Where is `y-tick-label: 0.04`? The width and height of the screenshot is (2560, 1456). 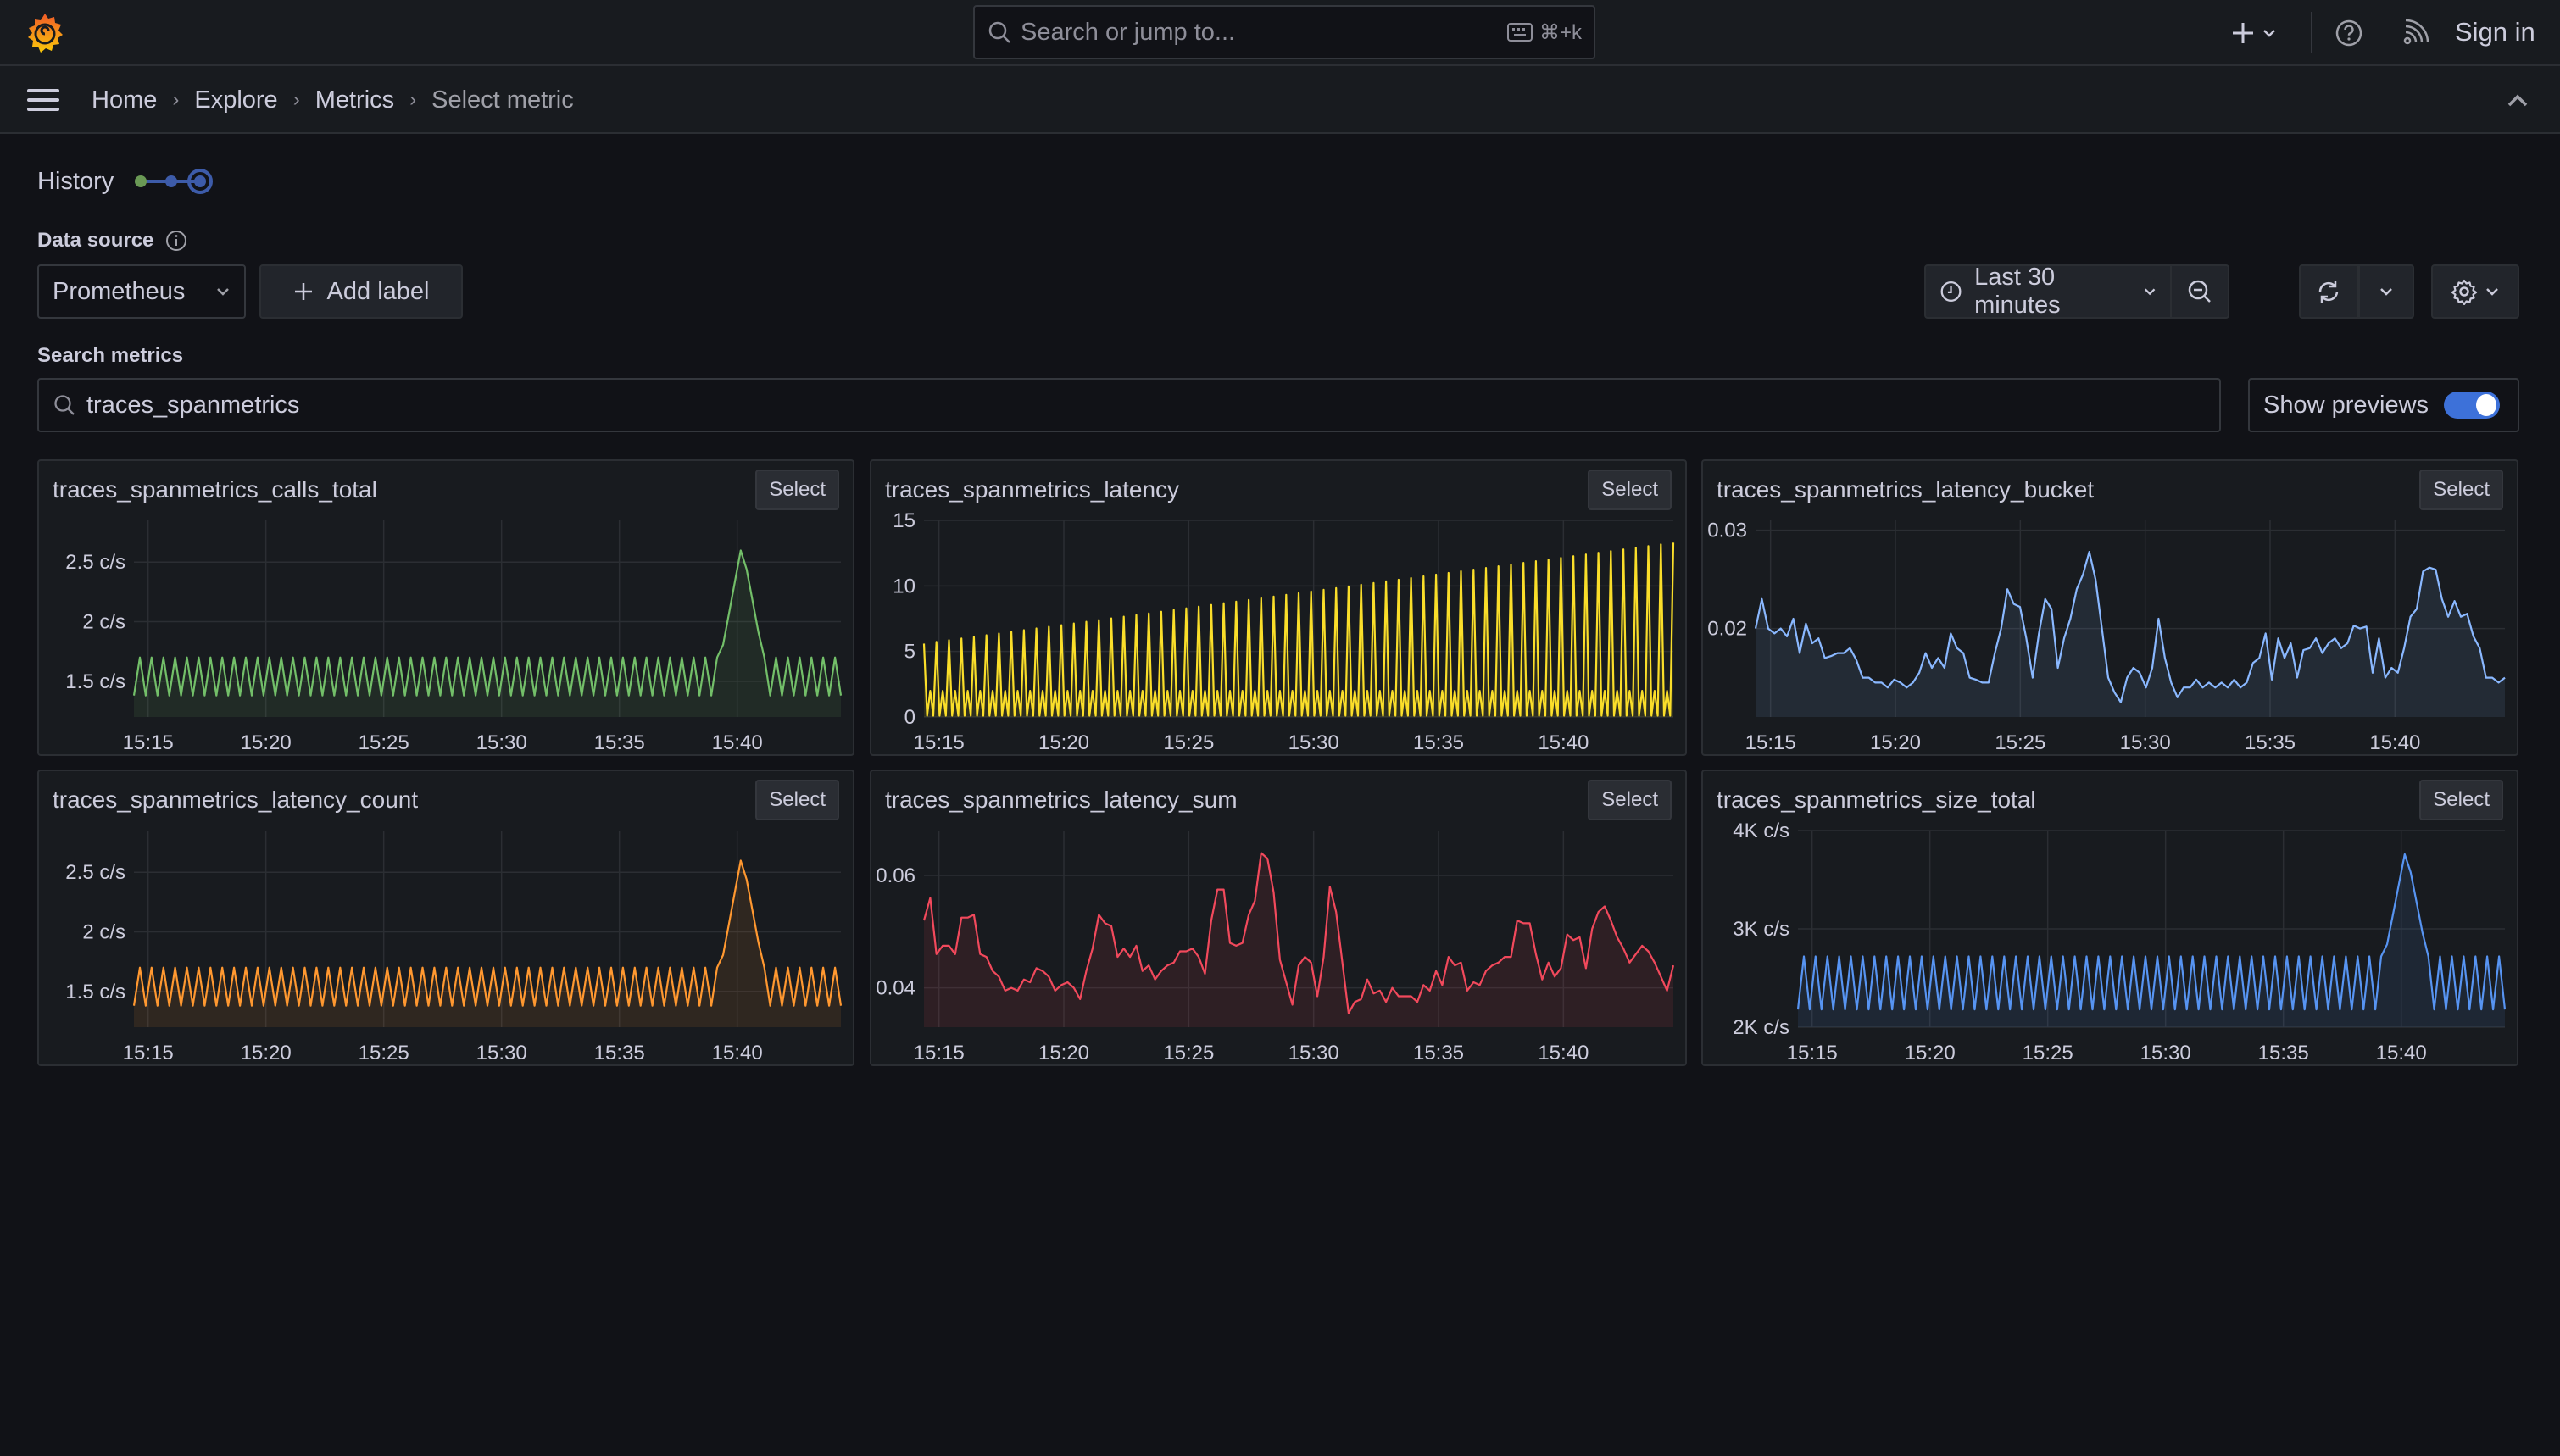
y-tick-label: 0.04 is located at coordinates (895, 988).